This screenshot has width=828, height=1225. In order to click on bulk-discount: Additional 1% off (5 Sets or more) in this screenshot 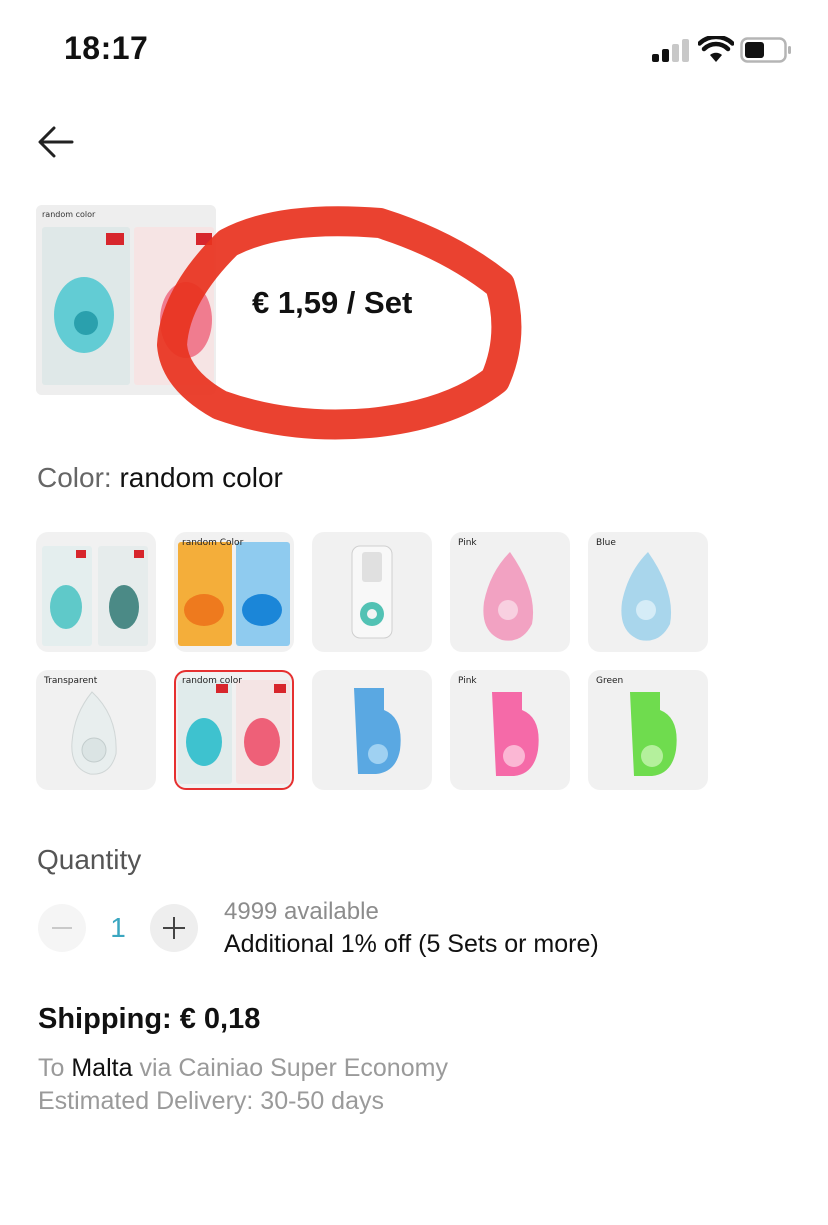, I will do `click(411, 944)`.